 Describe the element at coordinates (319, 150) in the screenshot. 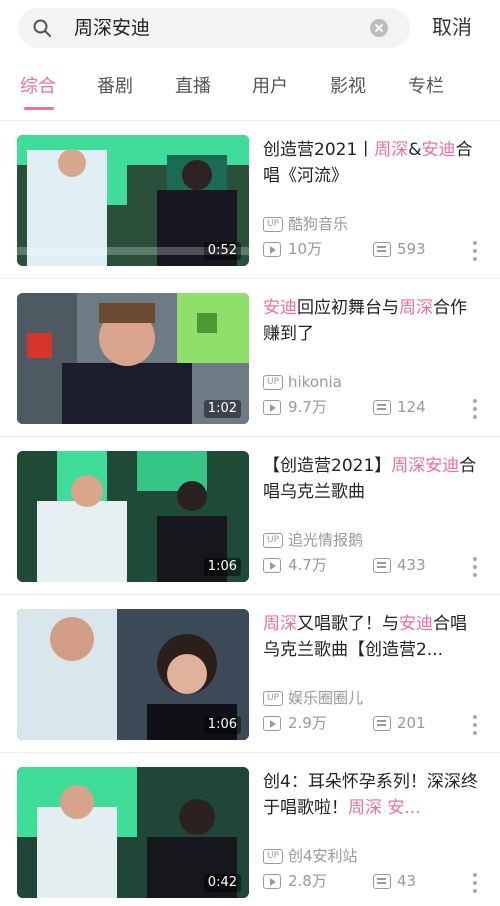

I see `title-text: 创造营2021丨` at that location.